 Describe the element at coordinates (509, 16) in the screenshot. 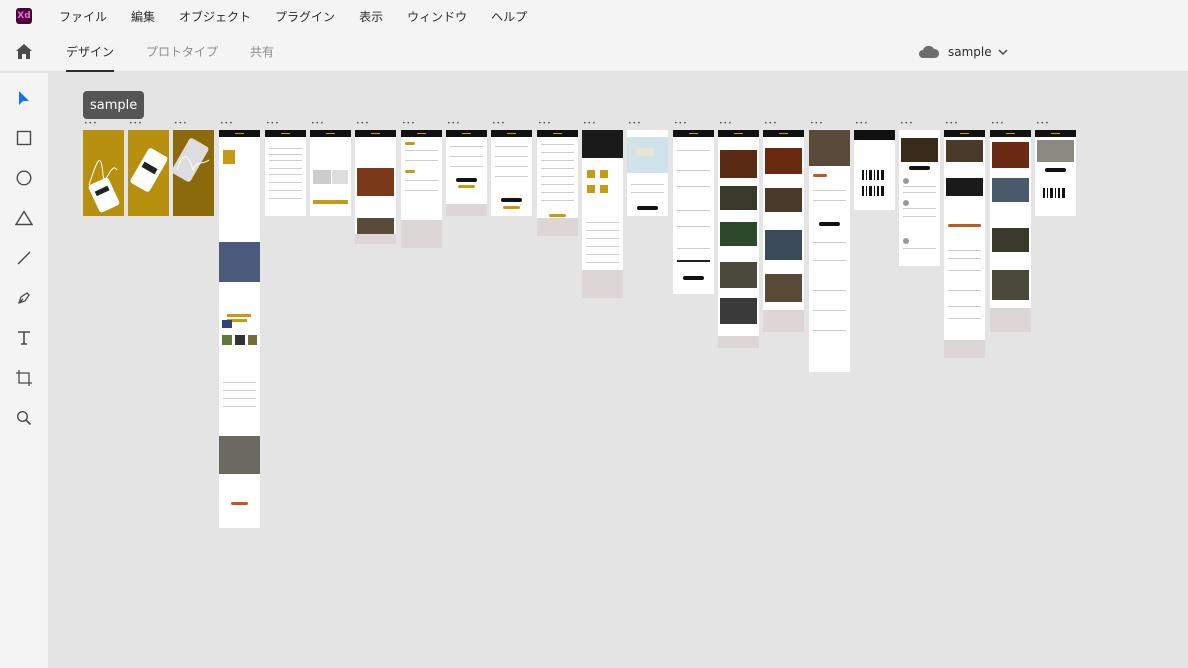

I see `menu-help: ヘルプ` at that location.